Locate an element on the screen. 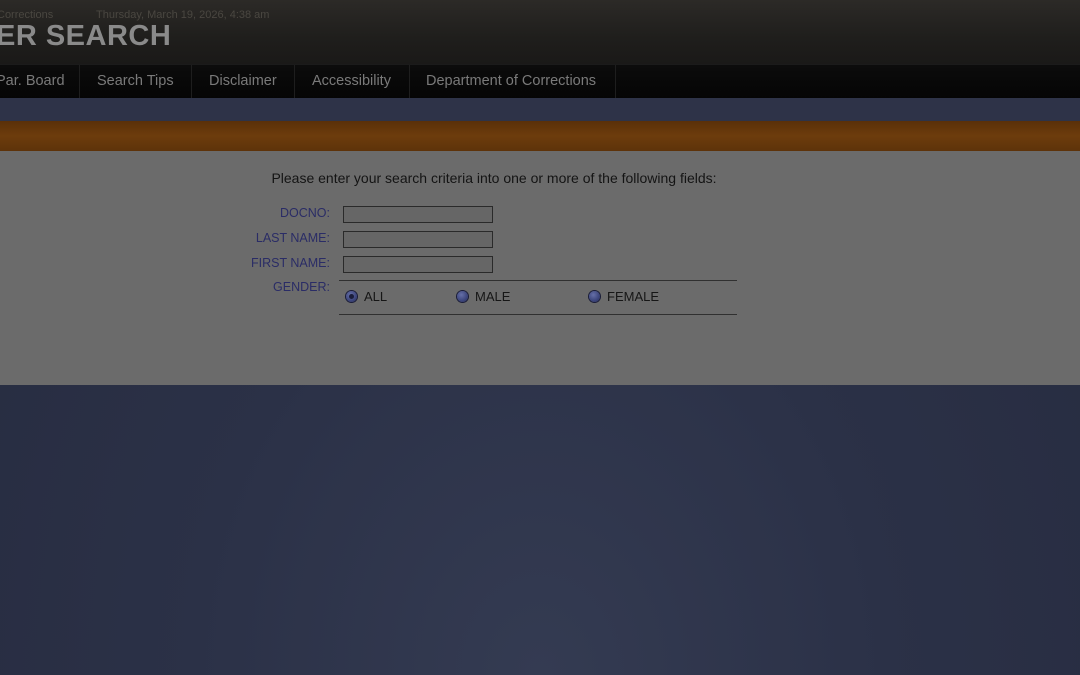 This screenshot has height=675, width=1080. gender-option-male: MALE is located at coordinates (483, 297).